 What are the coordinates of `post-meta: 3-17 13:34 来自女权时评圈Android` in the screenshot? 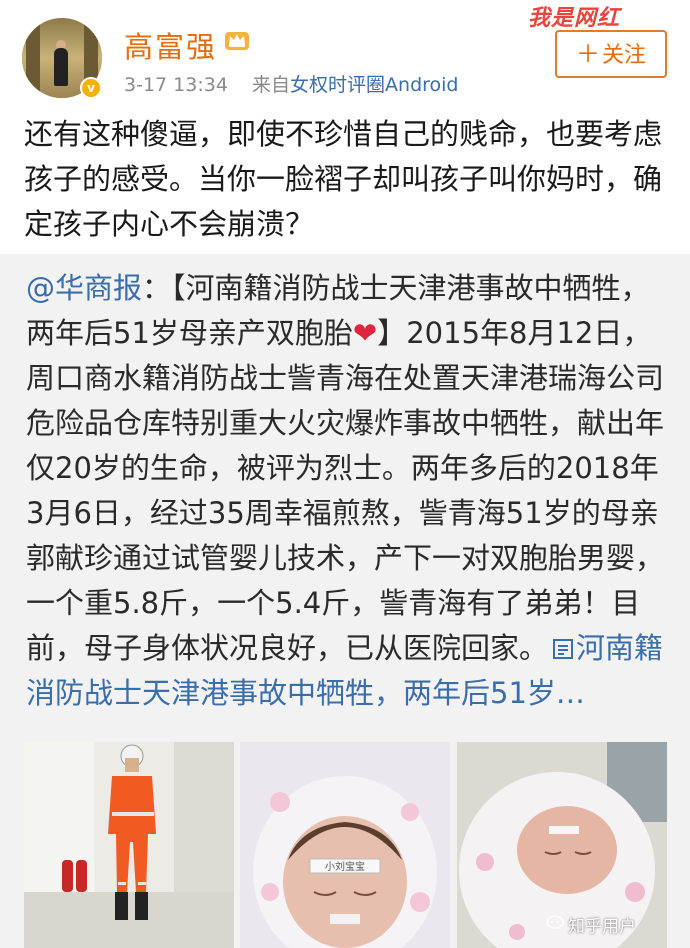 It's located at (291, 83).